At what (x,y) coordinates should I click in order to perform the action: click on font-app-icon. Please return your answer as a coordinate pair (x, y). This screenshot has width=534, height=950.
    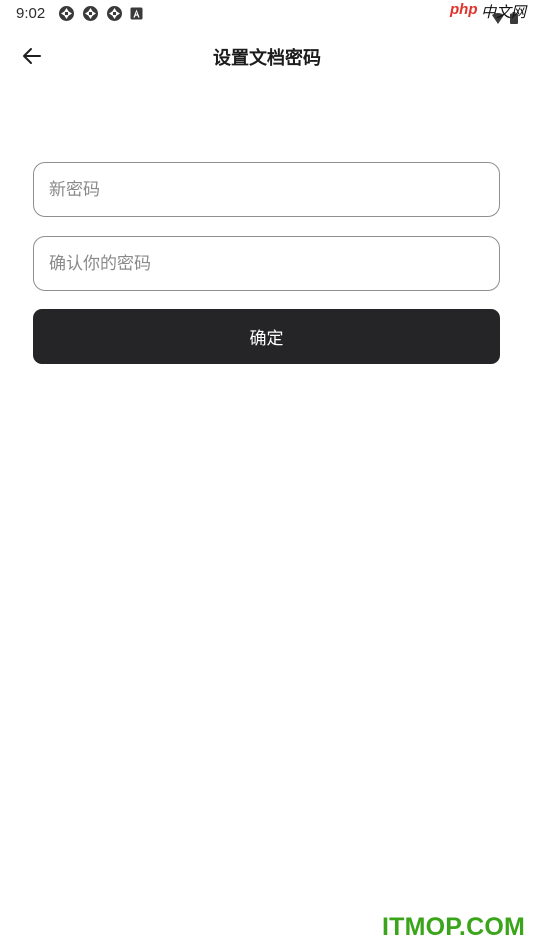
    Looking at the image, I should click on (136, 13).